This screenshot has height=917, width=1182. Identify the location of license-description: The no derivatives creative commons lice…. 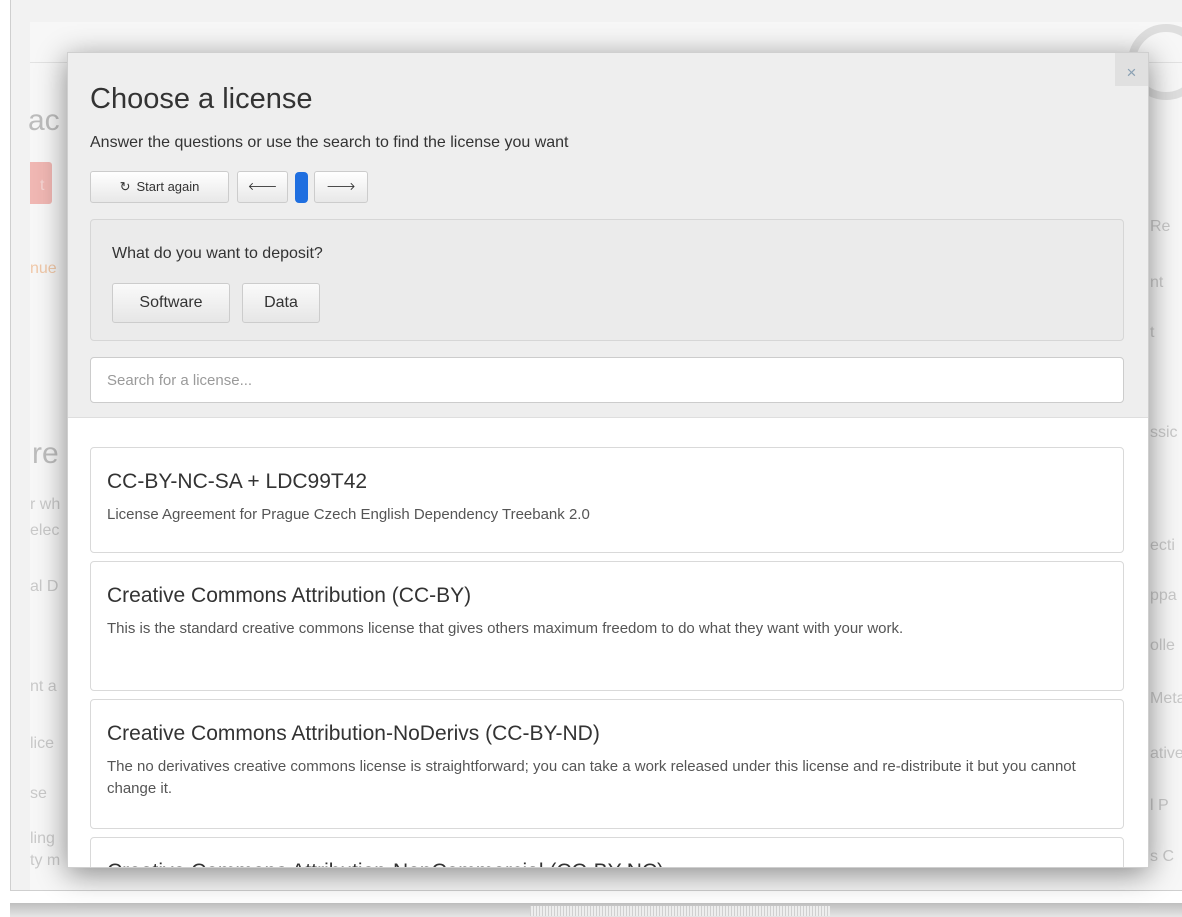
(591, 777).